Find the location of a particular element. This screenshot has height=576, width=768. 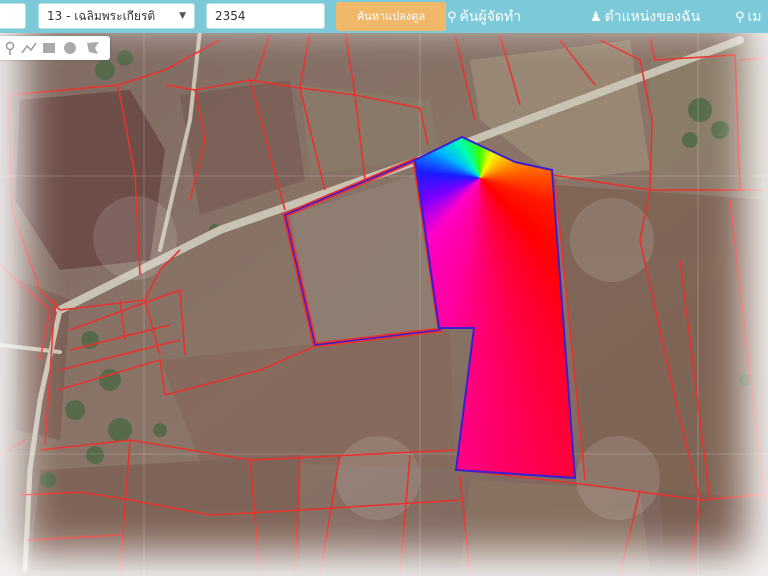

find-agent-label: ค้นผู้จัดทำ is located at coordinates (490, 17).